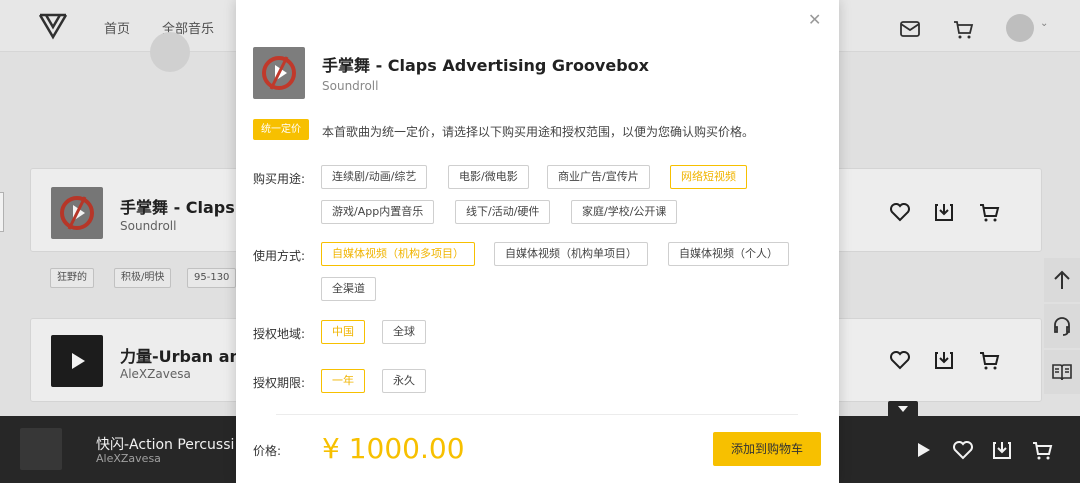 This screenshot has height=483, width=1080. I want to click on pricing-badge: 统一定价, so click(281, 129).